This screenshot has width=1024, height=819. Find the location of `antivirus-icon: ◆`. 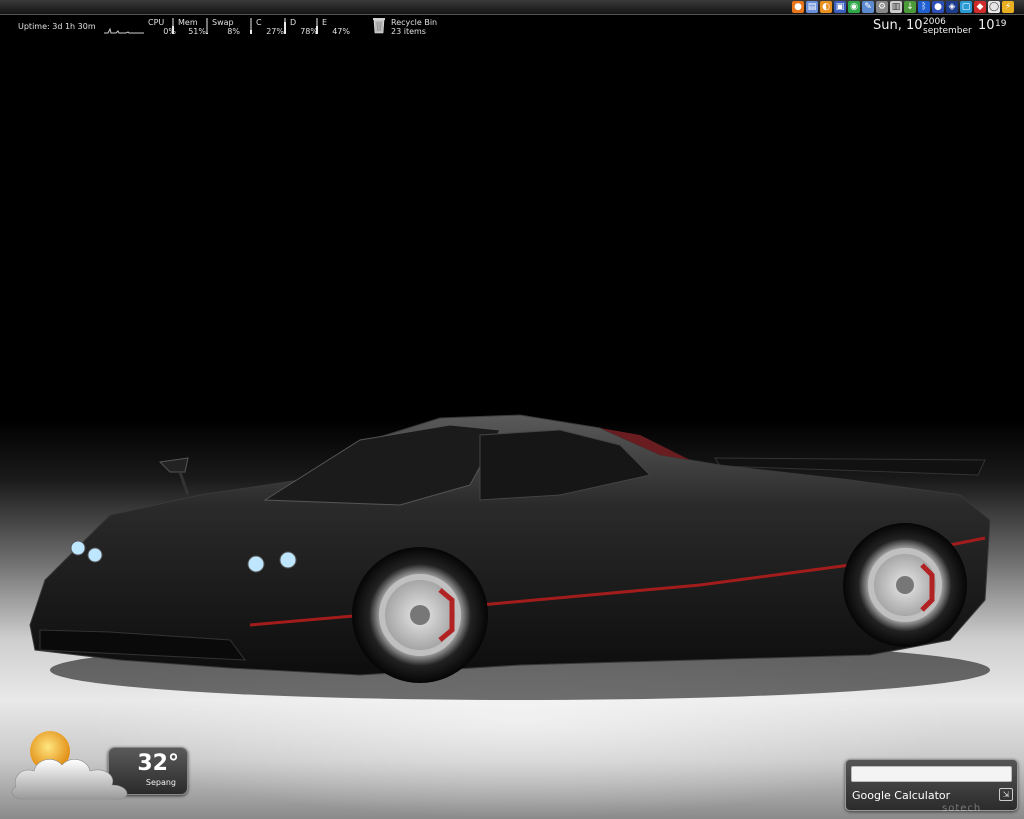

antivirus-icon: ◆ is located at coordinates (980, 7).